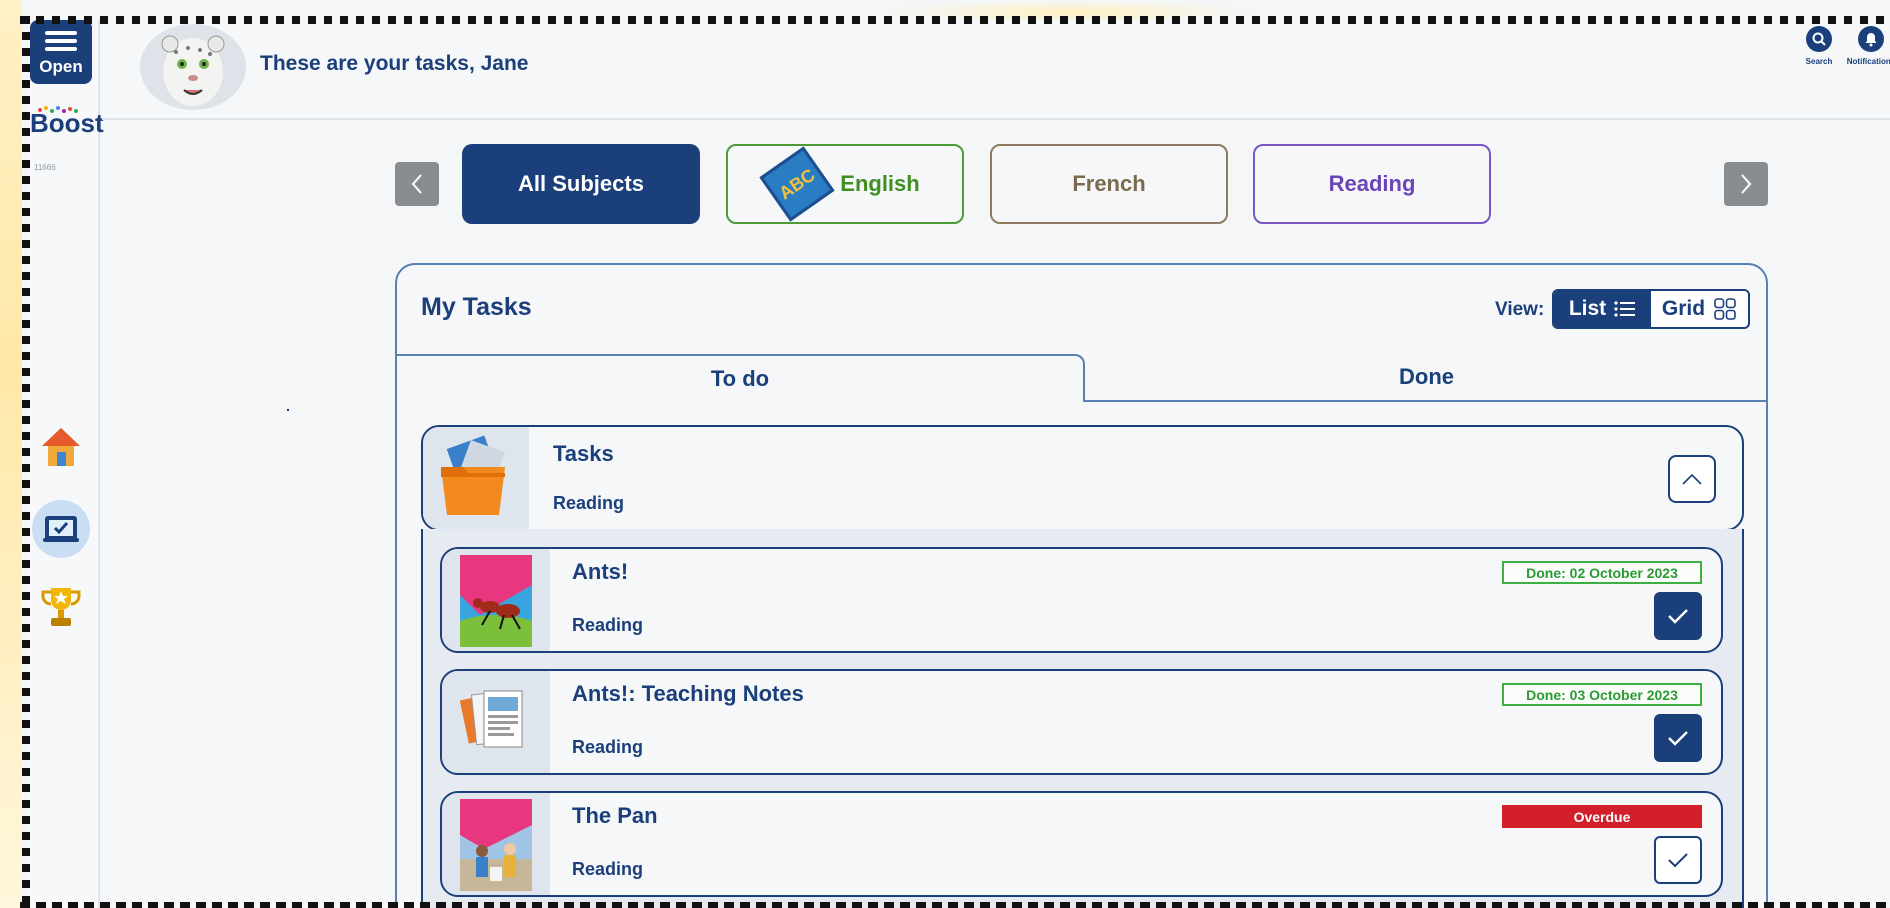 Image resolution: width=1890 pixels, height=908 pixels. I want to click on tasks-icon, so click(61, 529).